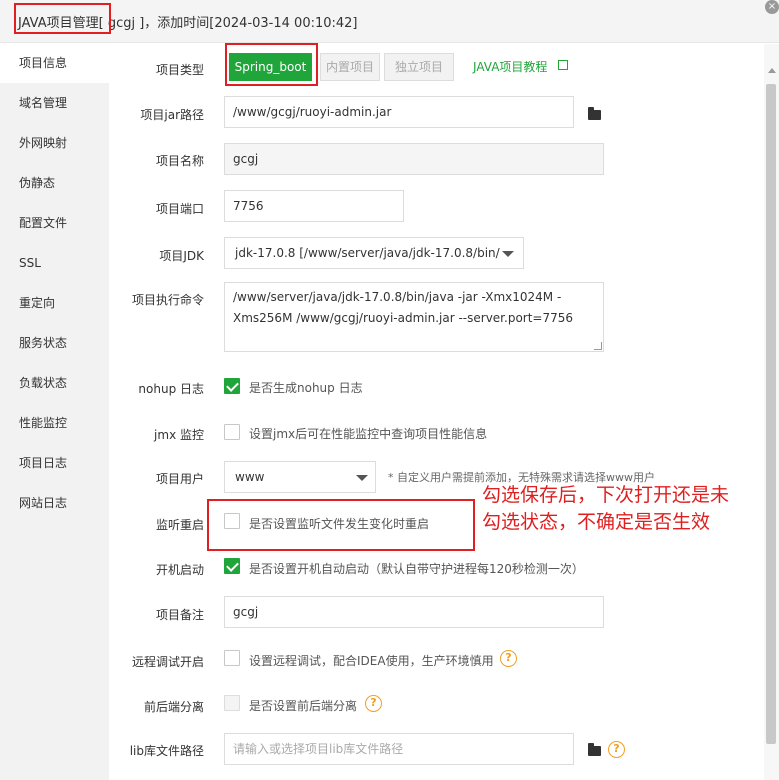  I want to click on label-jmx: jmx 监控, so click(179, 435).